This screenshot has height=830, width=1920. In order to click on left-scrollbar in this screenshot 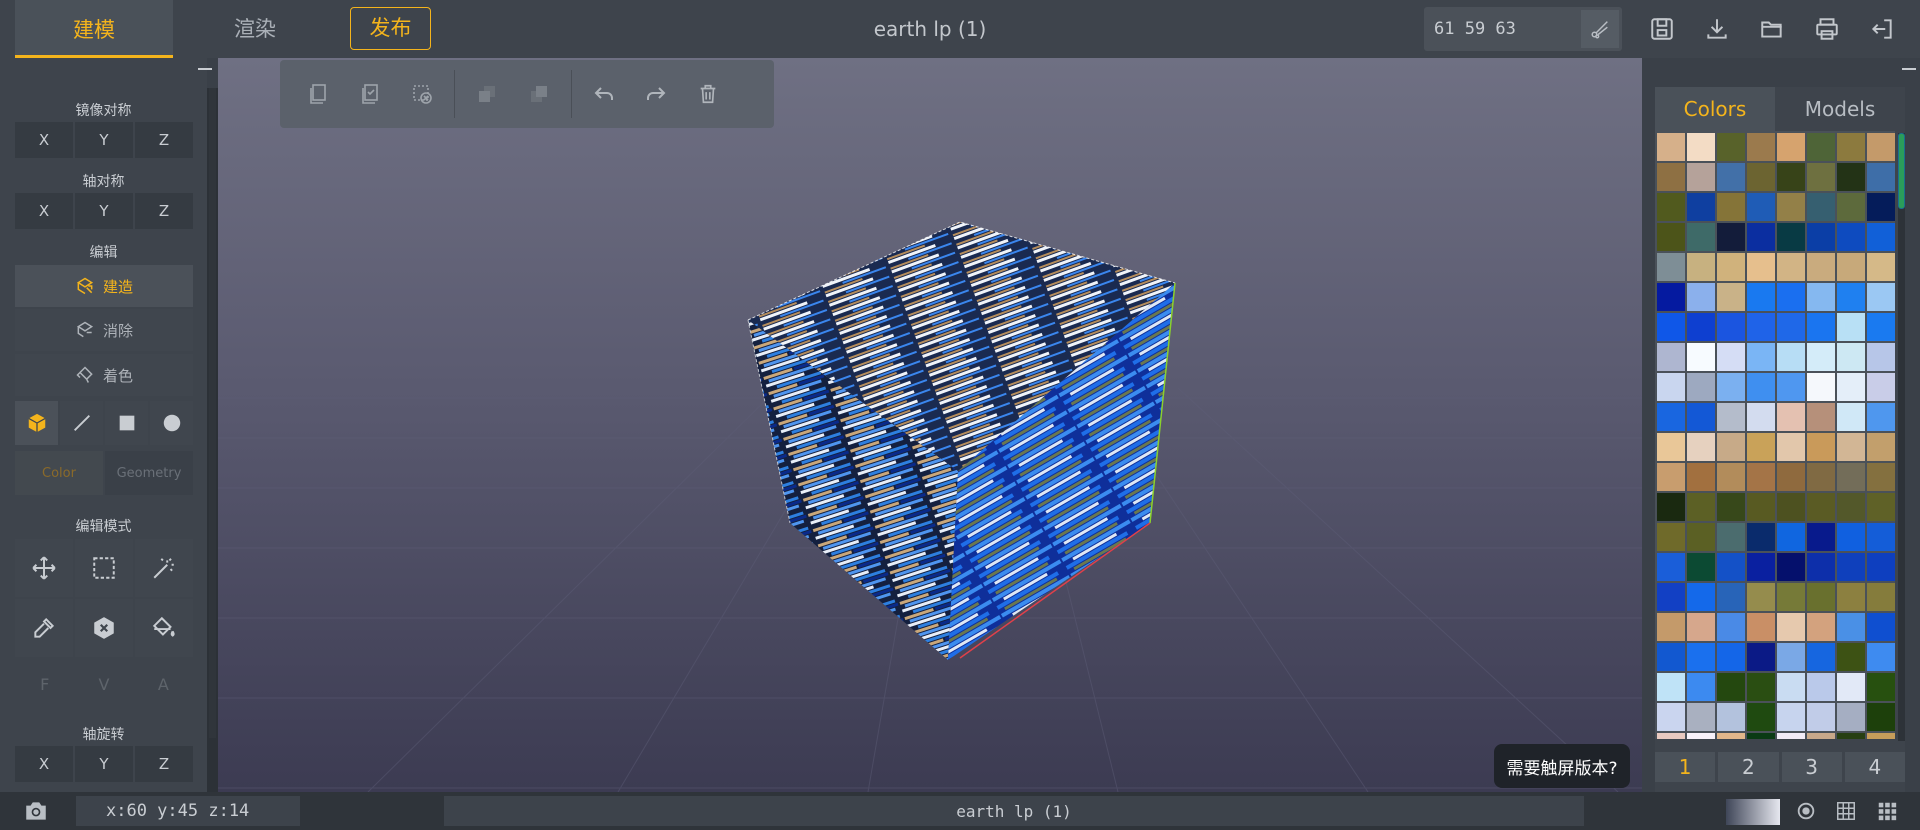, I will do `click(212, 440)`.